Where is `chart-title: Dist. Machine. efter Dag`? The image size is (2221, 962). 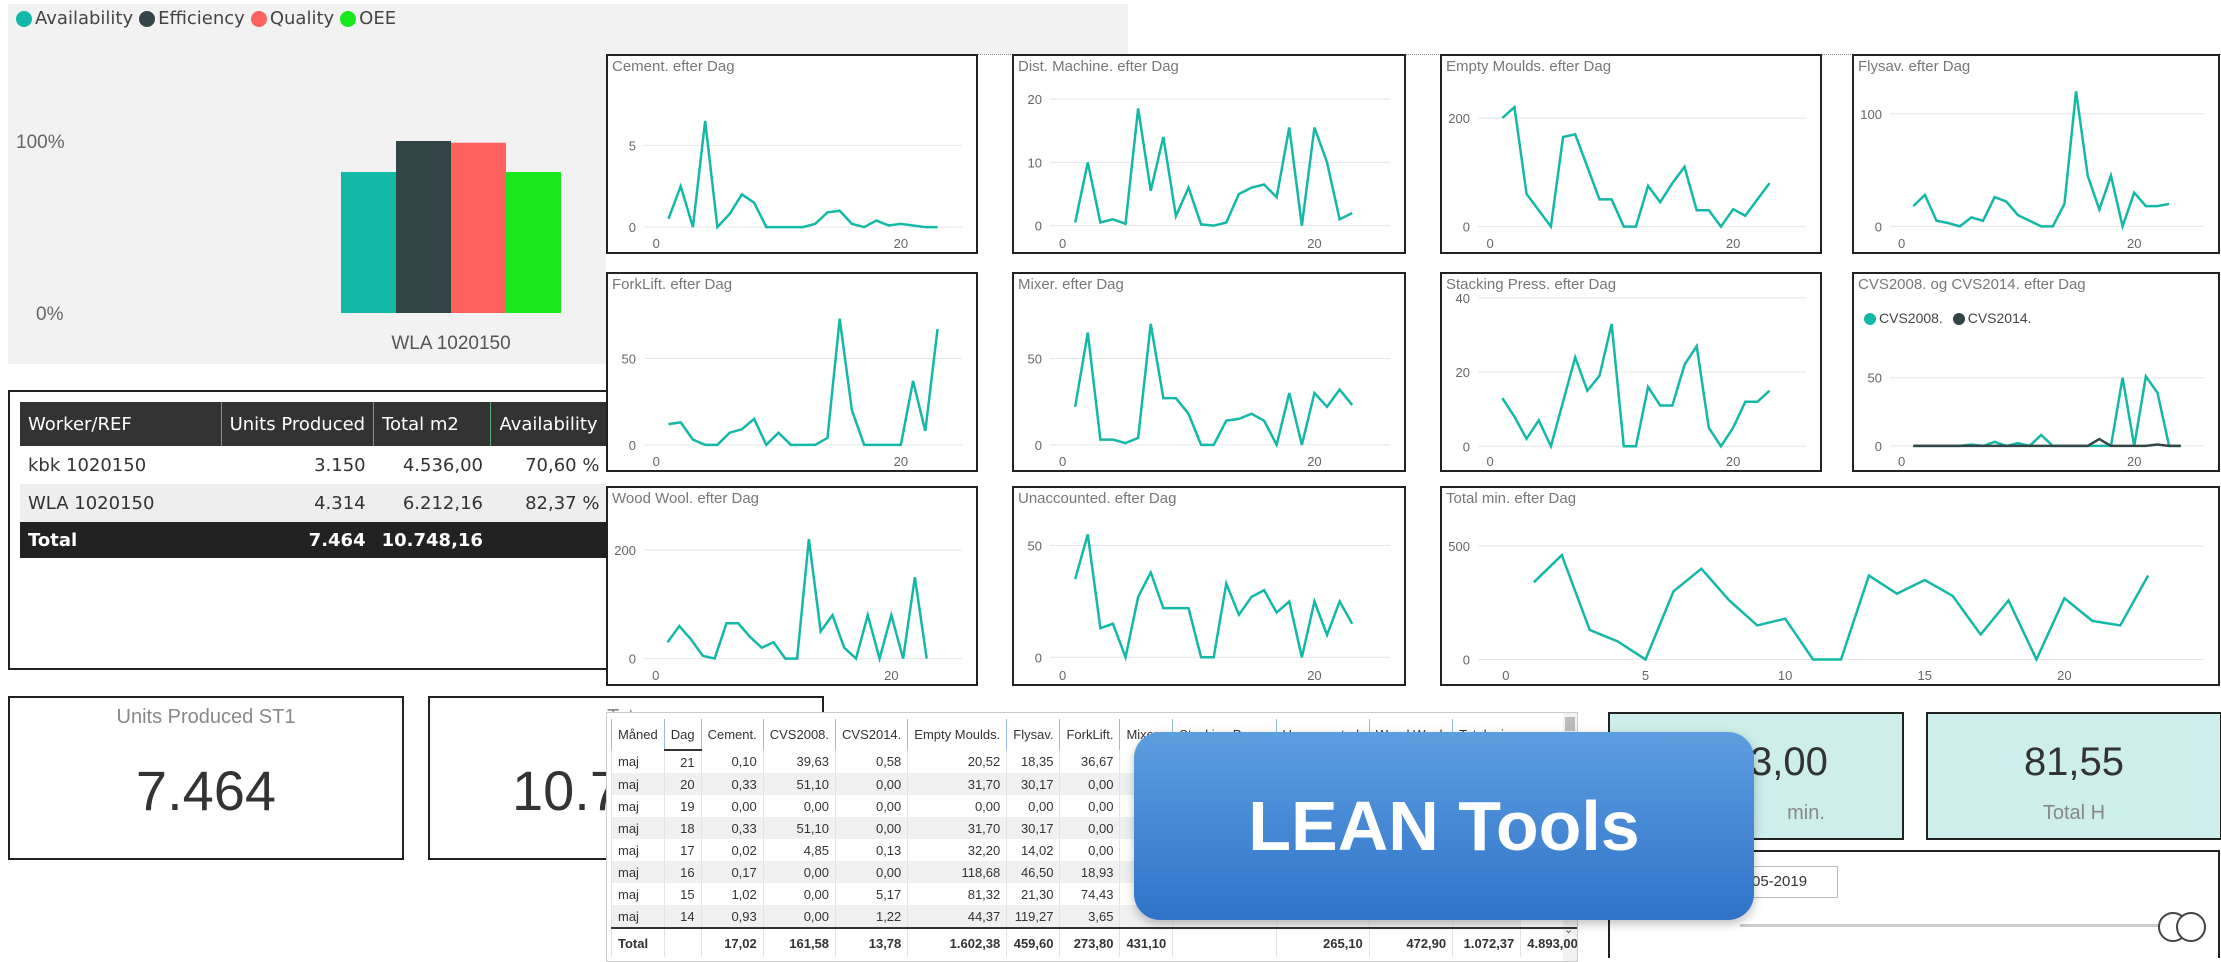 chart-title: Dist. Machine. efter Dag is located at coordinates (1098, 66).